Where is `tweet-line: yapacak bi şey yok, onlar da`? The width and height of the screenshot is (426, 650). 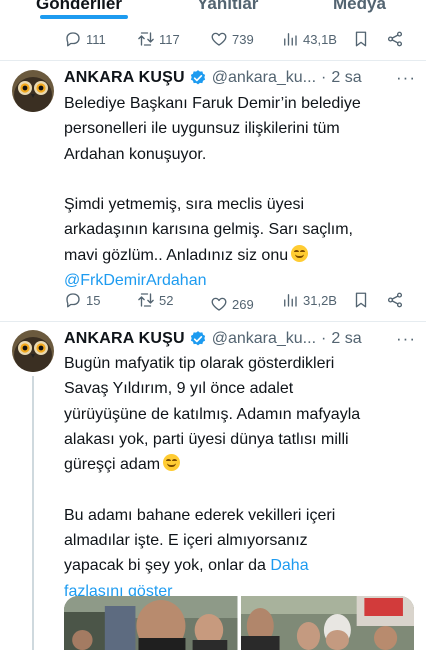
tweet-line: yapacak bi şey yok, onlar da is located at coordinates (165, 566).